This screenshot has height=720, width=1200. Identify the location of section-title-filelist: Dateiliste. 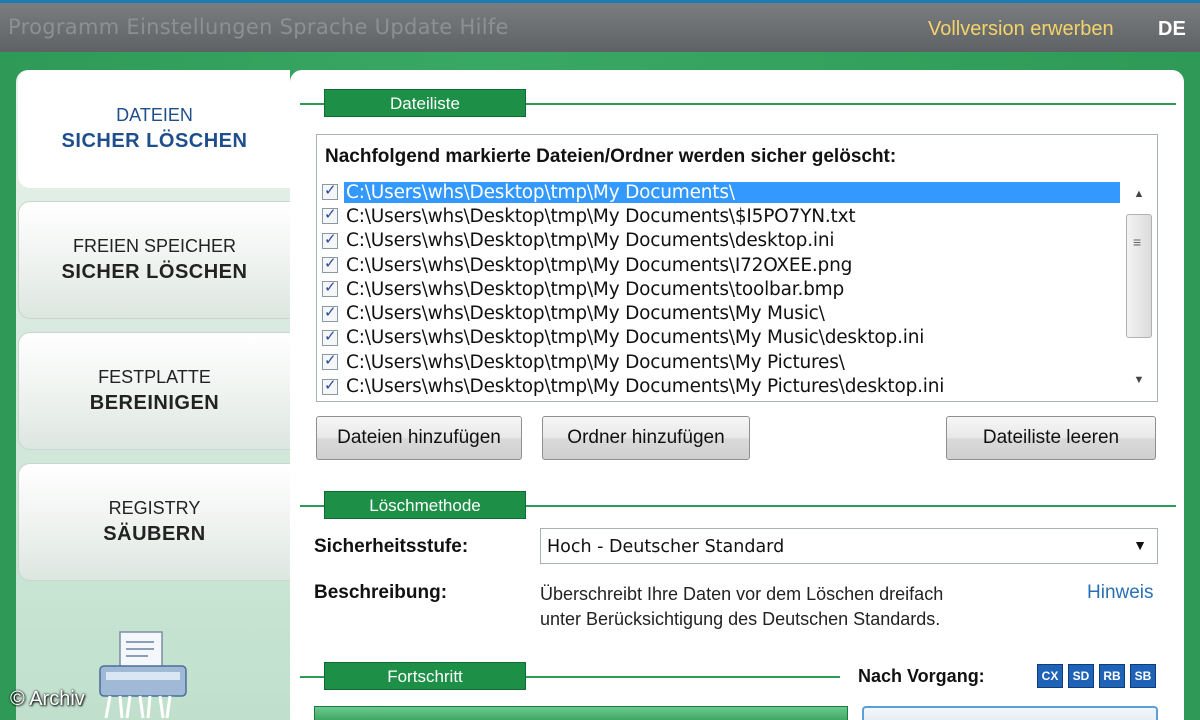
(425, 103).